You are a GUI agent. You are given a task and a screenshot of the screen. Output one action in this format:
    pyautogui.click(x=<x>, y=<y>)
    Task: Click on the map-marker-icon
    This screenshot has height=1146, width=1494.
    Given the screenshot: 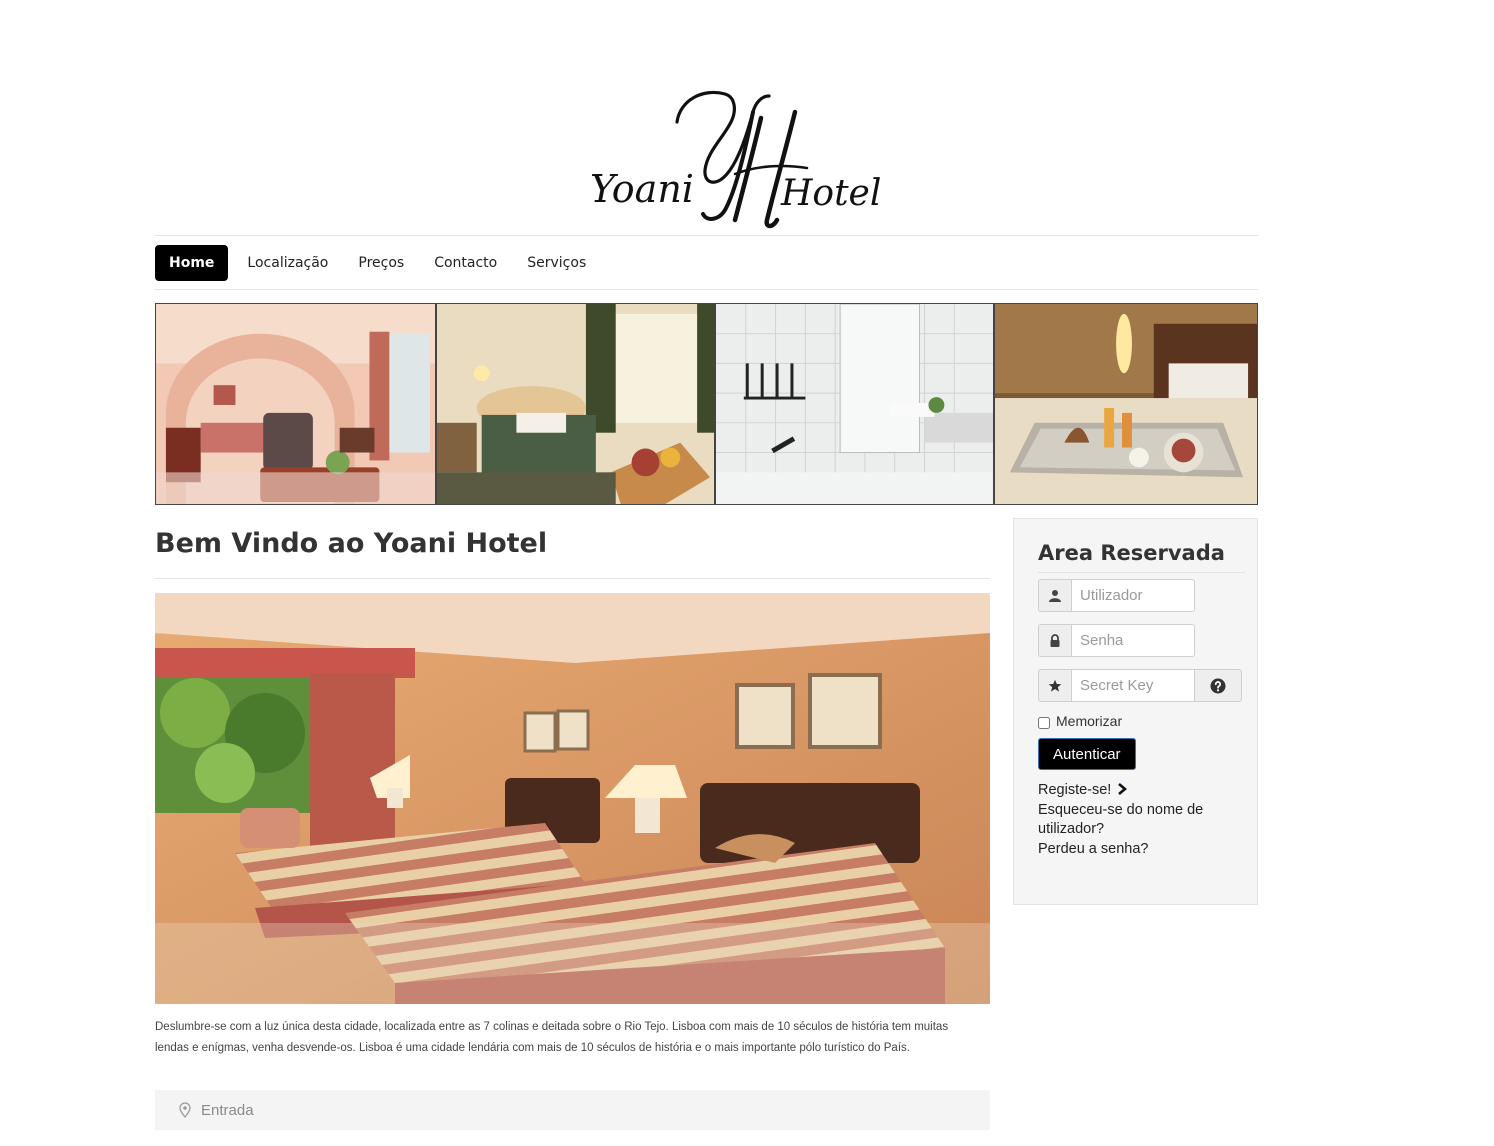 What is the action you would take?
    pyautogui.click(x=185, y=1110)
    